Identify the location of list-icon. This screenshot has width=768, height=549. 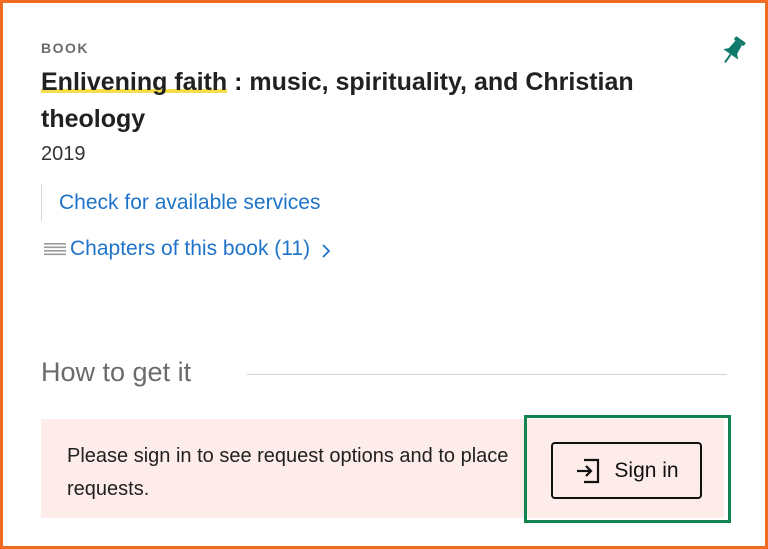
(55, 249).